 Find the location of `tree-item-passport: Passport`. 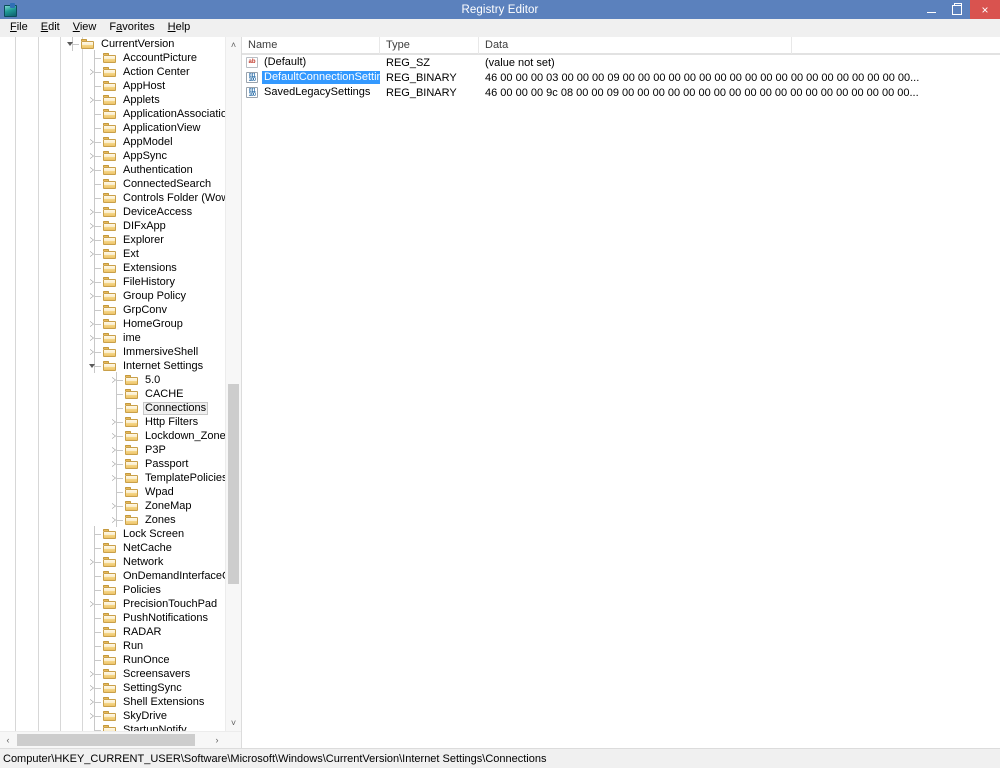

tree-item-passport: Passport is located at coordinates (112, 463).